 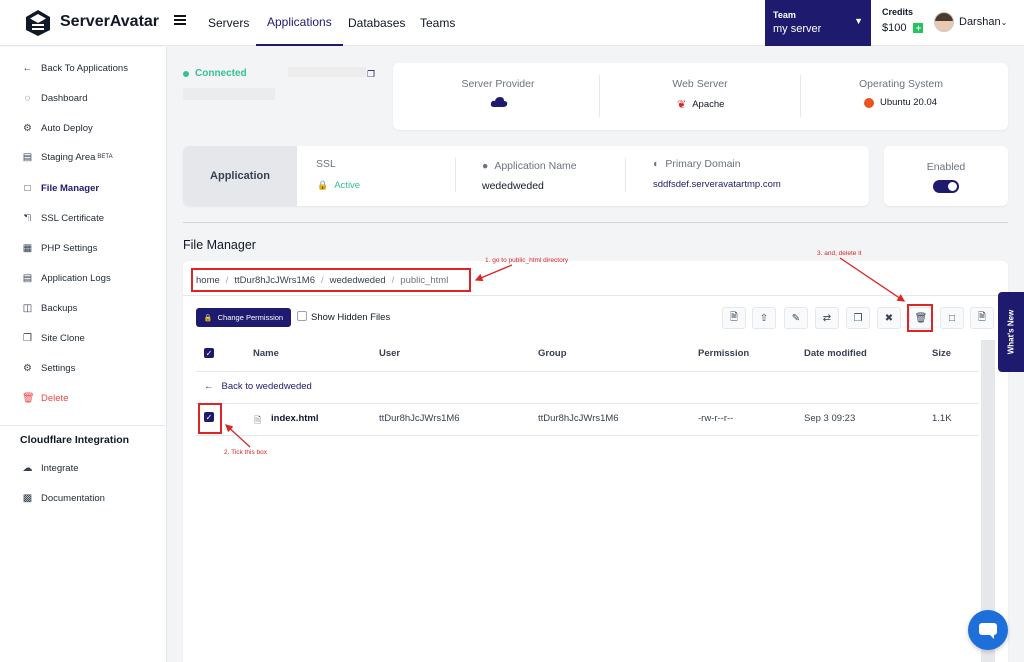 I want to click on change-permission-button: 🔒 Change Permission, so click(x=243, y=317).